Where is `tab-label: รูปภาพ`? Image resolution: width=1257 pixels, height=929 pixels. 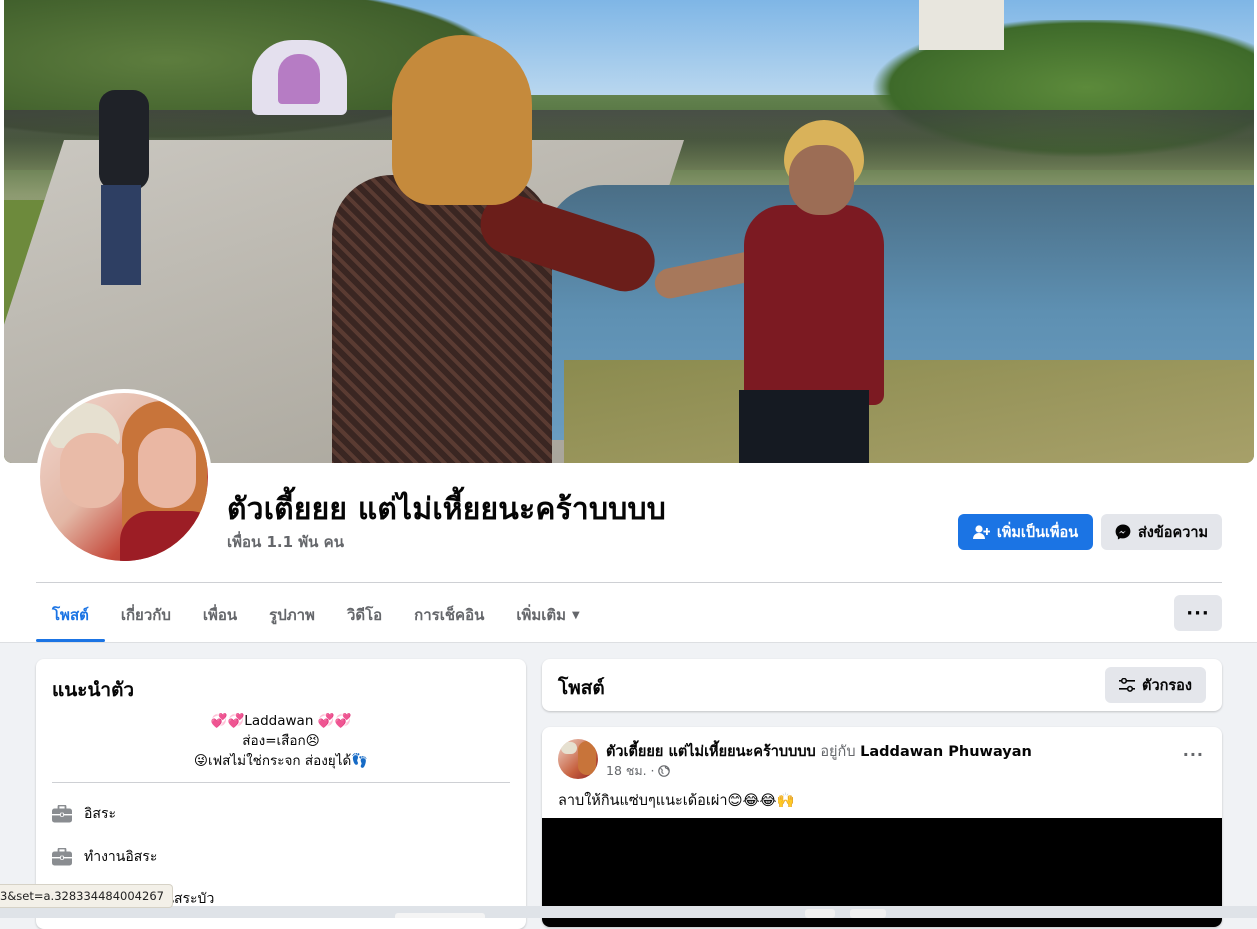 tab-label: รูปภาพ is located at coordinates (292, 615).